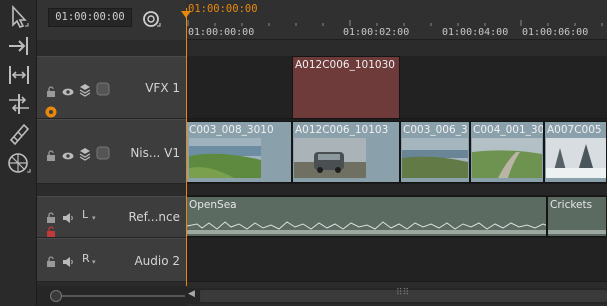  I want to click on video-clip: C004_001_30, so click(507, 152).